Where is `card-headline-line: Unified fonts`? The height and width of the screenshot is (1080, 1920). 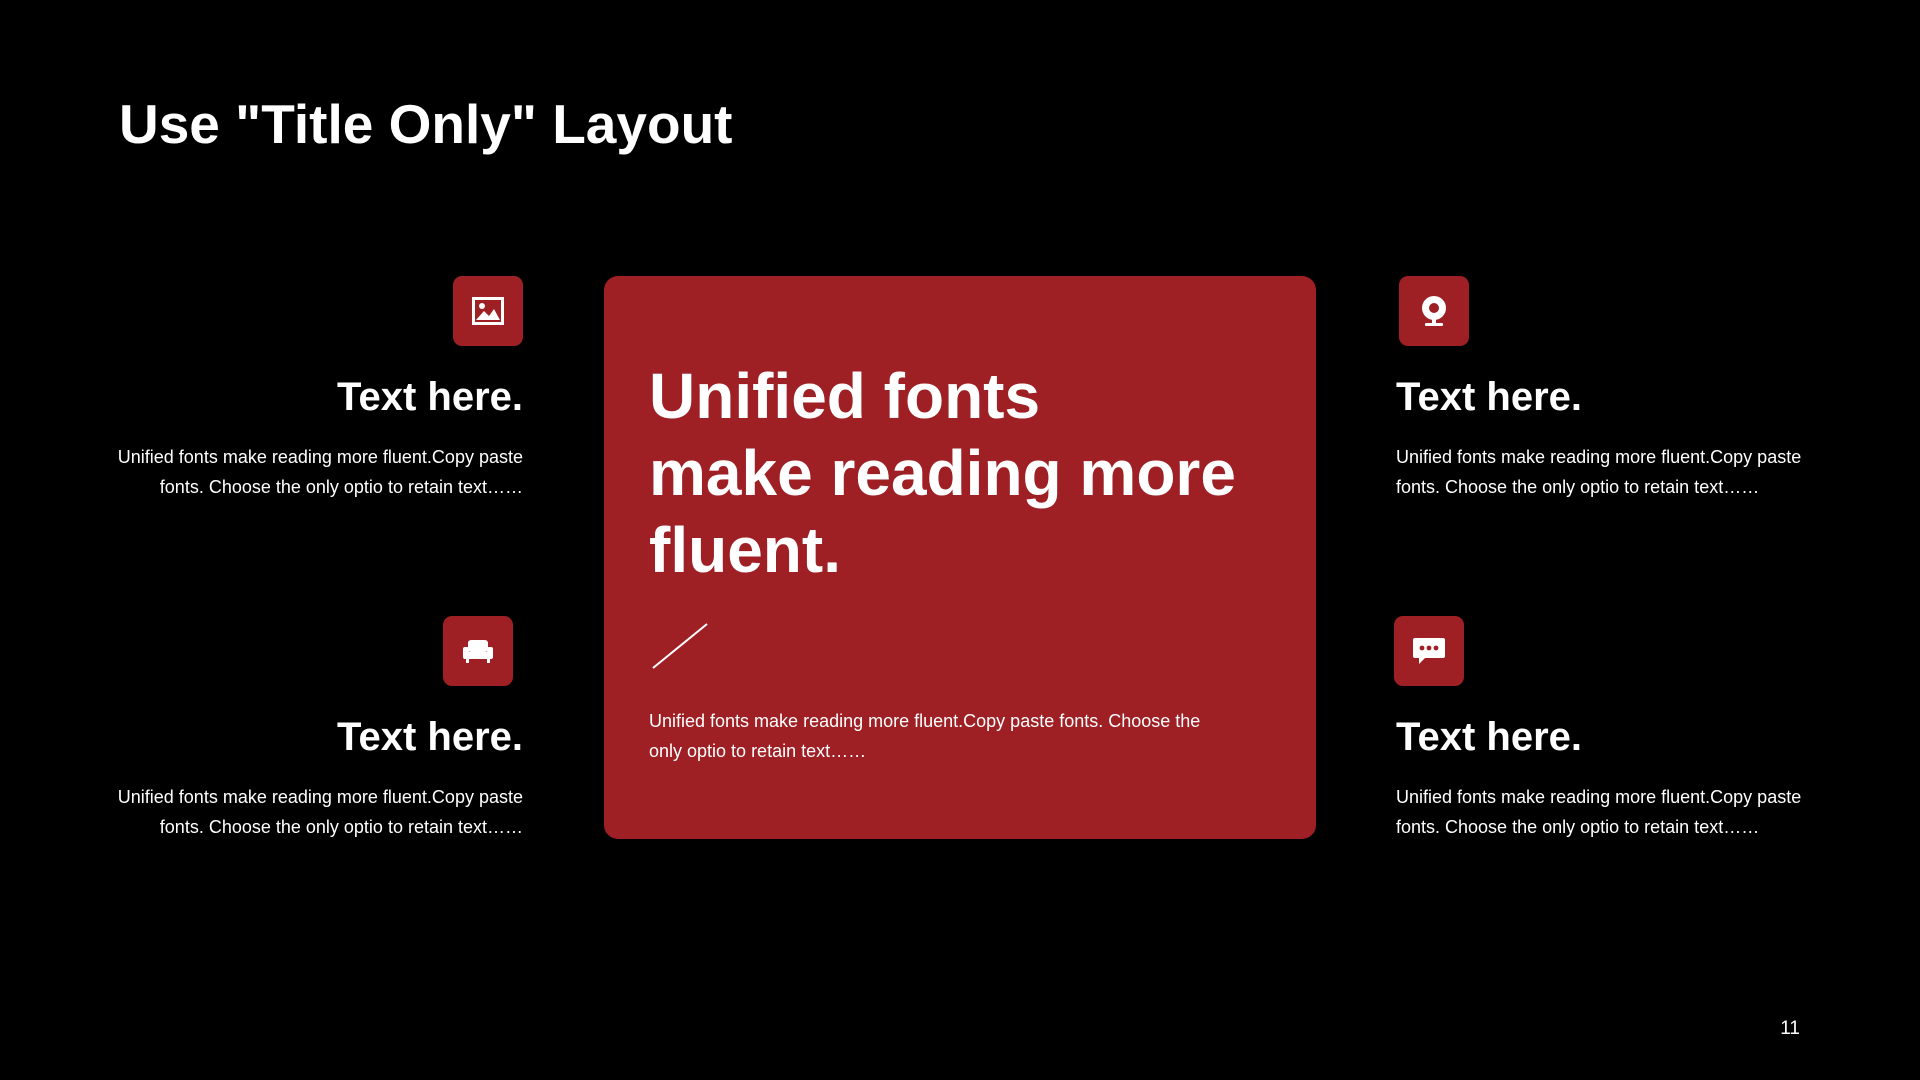 card-headline-line: Unified fonts is located at coordinates (845, 396).